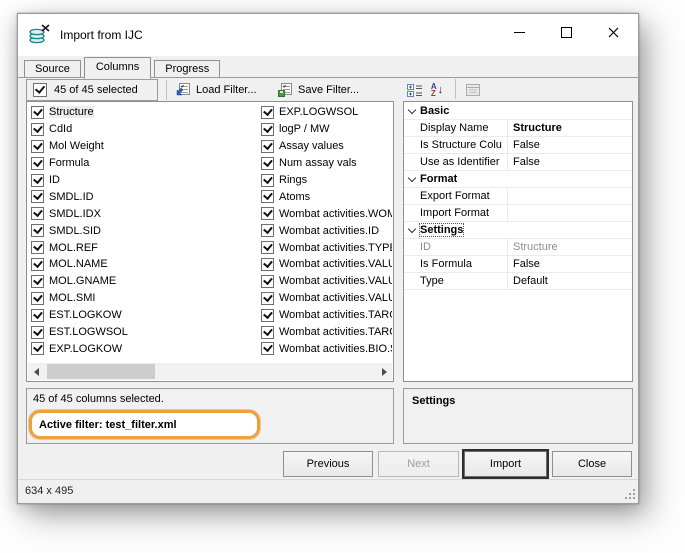 This screenshot has width=685, height=553. I want to click on property-group-basic: Basic, so click(518, 111).